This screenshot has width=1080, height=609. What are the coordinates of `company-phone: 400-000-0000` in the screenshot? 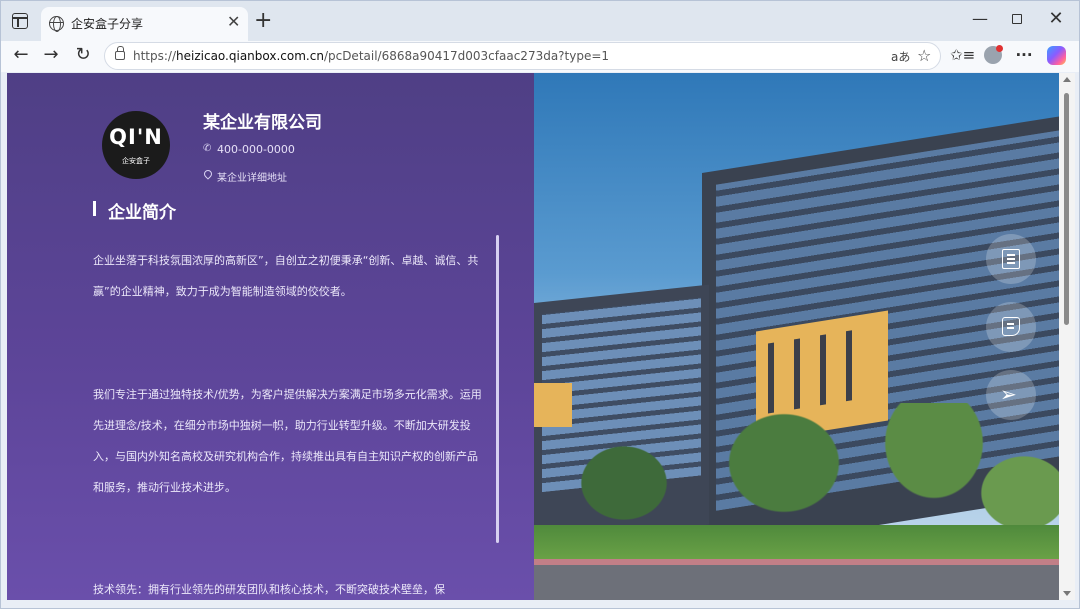 It's located at (256, 149).